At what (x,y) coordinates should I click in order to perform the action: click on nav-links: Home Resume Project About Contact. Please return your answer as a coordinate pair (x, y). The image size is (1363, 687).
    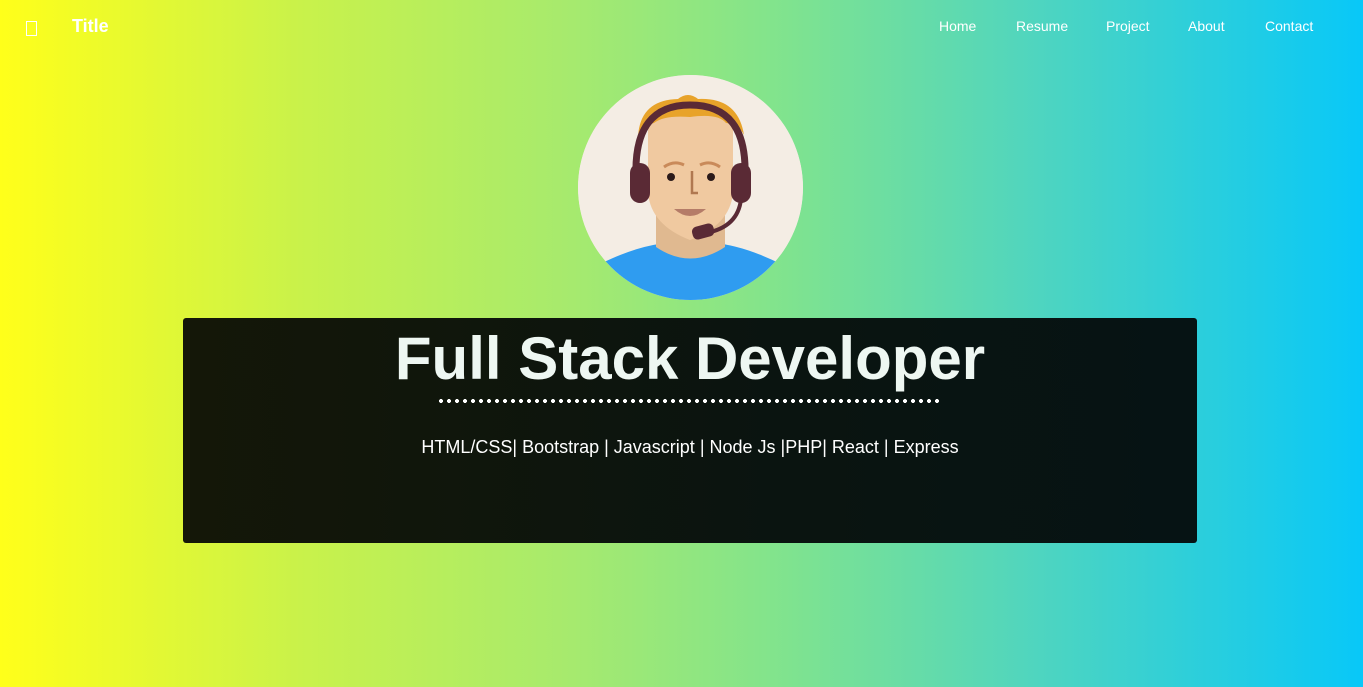
    Looking at the image, I should click on (681, 28).